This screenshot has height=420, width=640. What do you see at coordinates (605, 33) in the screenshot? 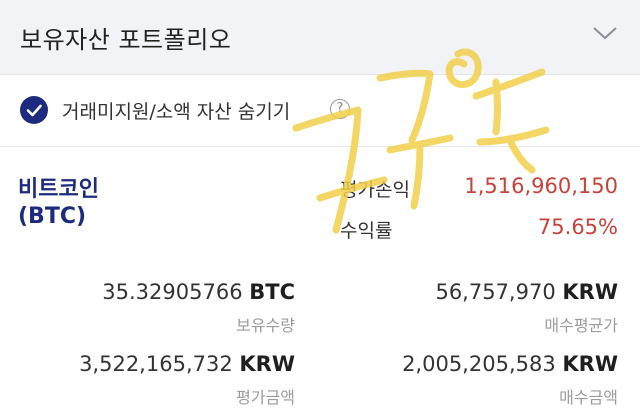
I see `chevron-down-icon` at bounding box center [605, 33].